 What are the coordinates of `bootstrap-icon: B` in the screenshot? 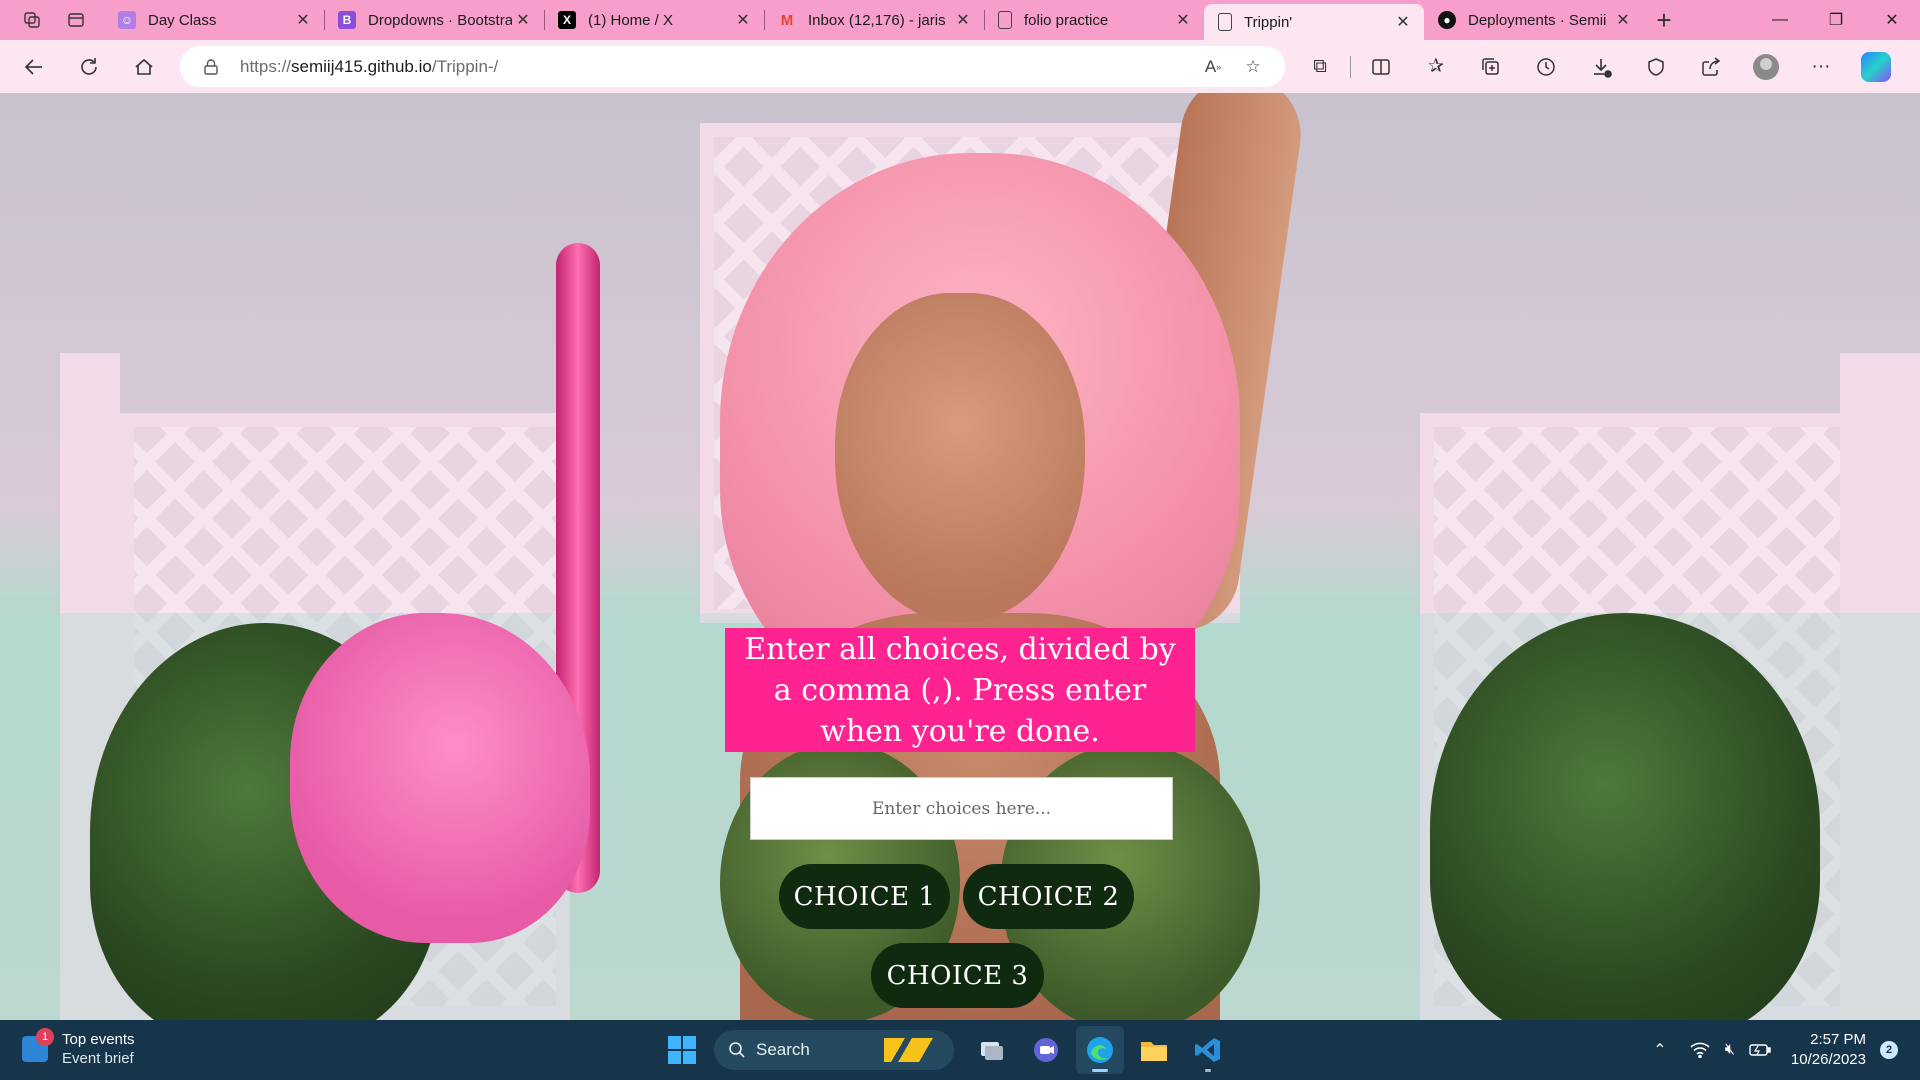 It's located at (347, 20).